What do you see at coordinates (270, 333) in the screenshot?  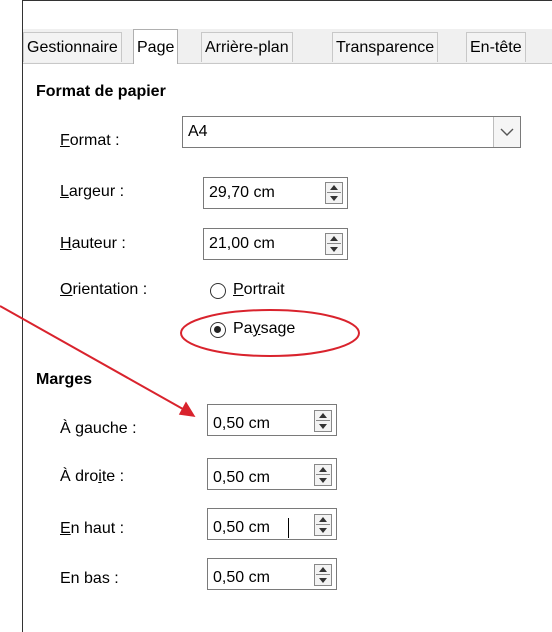 I see `highlight-circle` at bounding box center [270, 333].